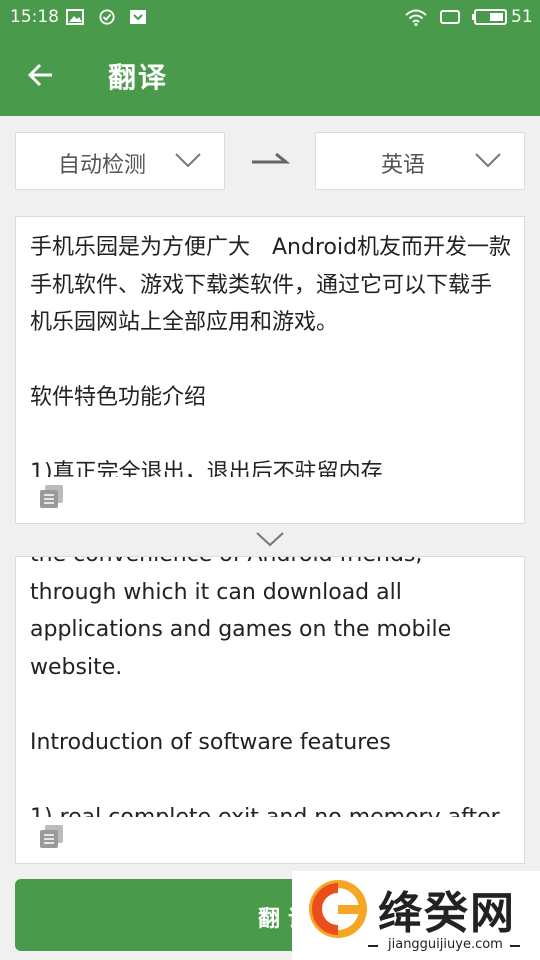  What do you see at coordinates (522, 17) in the screenshot?
I see `battery-level: 51` at bounding box center [522, 17].